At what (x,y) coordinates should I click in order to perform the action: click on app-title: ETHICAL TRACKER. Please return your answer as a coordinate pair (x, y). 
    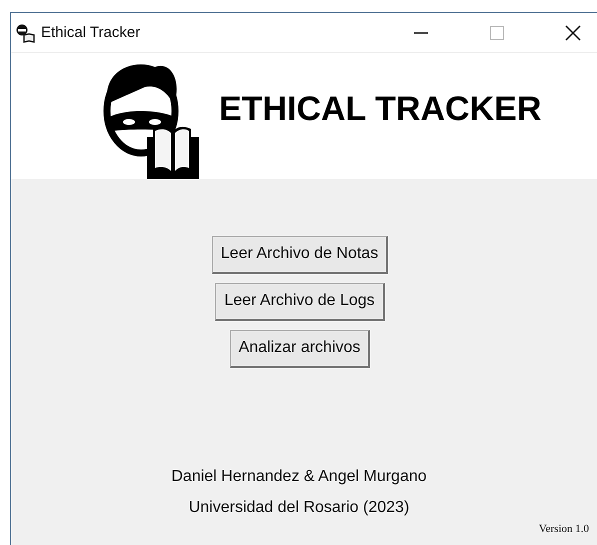
    Looking at the image, I should click on (380, 109).